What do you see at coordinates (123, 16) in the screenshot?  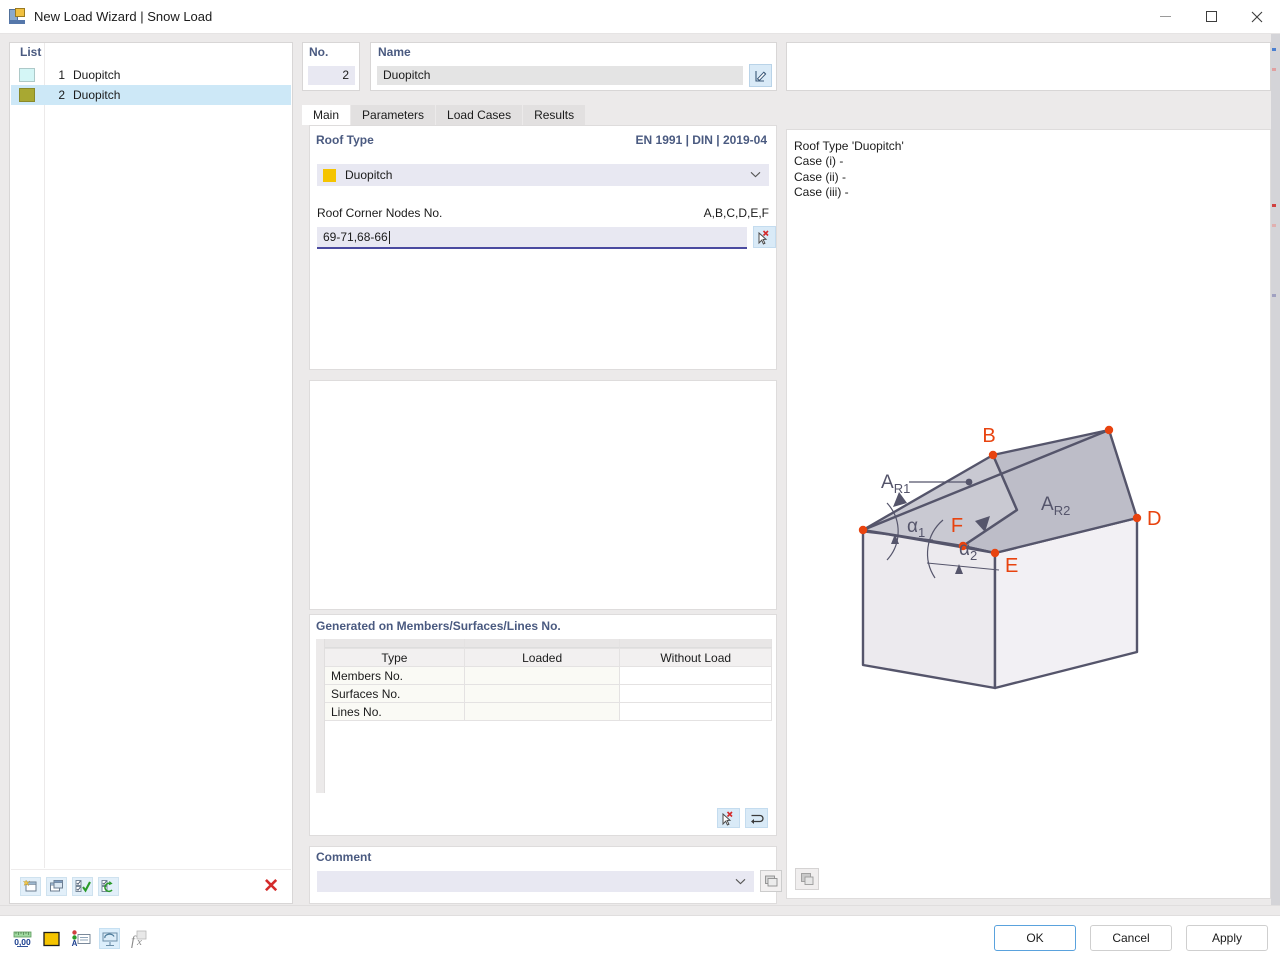 I see `window-title: New Load Wizard | Snow Load` at bounding box center [123, 16].